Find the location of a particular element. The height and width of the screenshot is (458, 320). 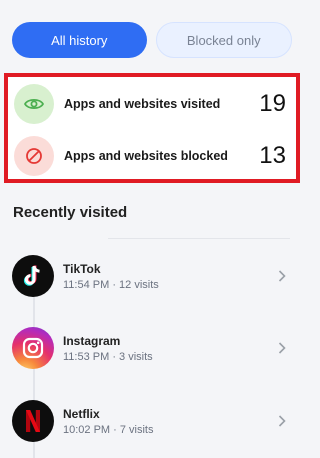

tab-blocked-only: Blocked only is located at coordinates (223, 40).